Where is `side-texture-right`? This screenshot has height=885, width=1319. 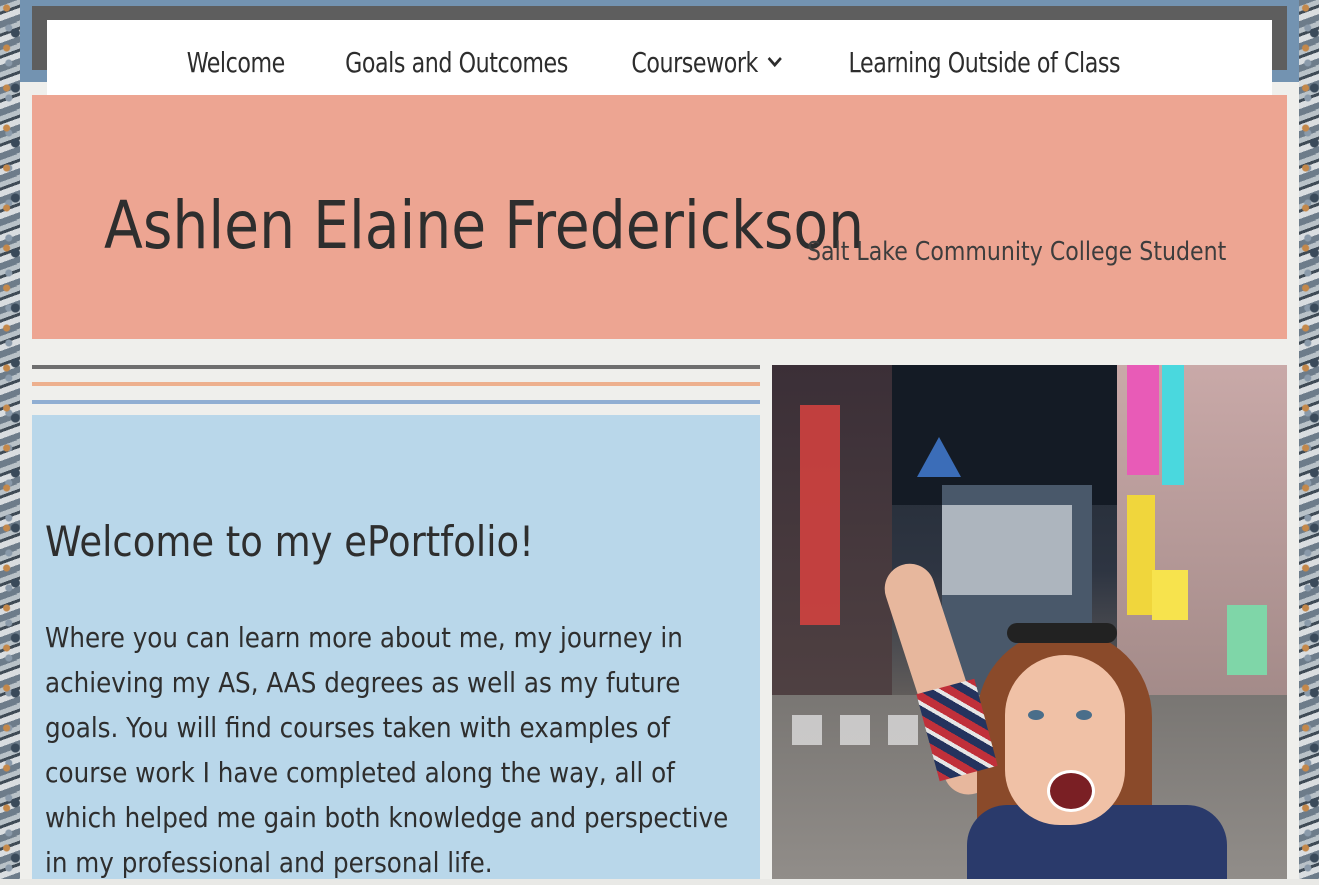
side-texture-right is located at coordinates (1309, 439).